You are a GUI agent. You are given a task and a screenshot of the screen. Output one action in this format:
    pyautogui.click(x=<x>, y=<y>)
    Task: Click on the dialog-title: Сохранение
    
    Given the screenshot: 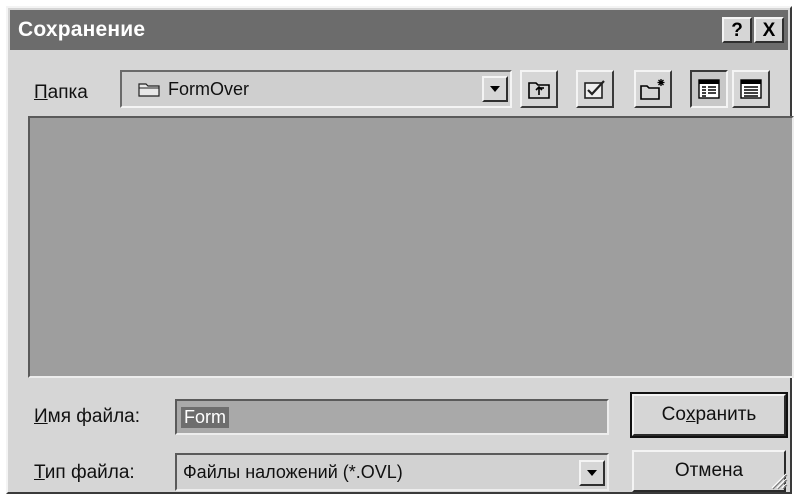 What is the action you would take?
    pyautogui.click(x=82, y=29)
    